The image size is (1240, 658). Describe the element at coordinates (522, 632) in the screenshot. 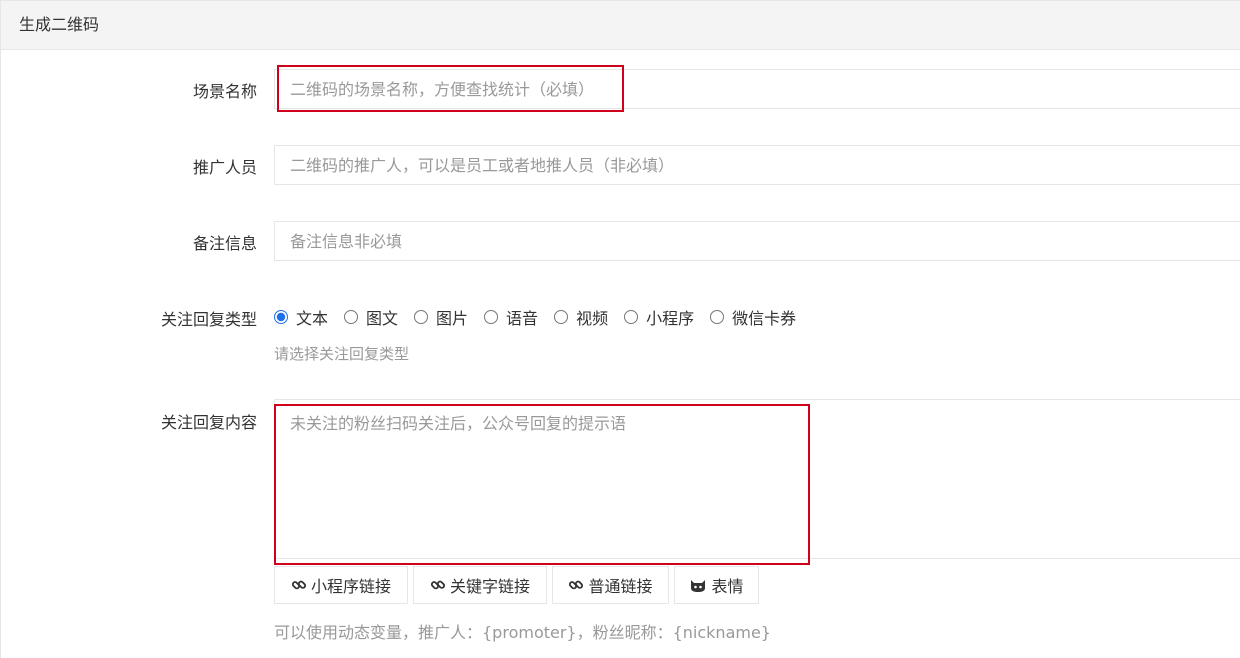

I see `dynamic-variable-hint: 可以使用动态变量，推广人：{promoter}，粉丝昵称：{nickname}` at that location.